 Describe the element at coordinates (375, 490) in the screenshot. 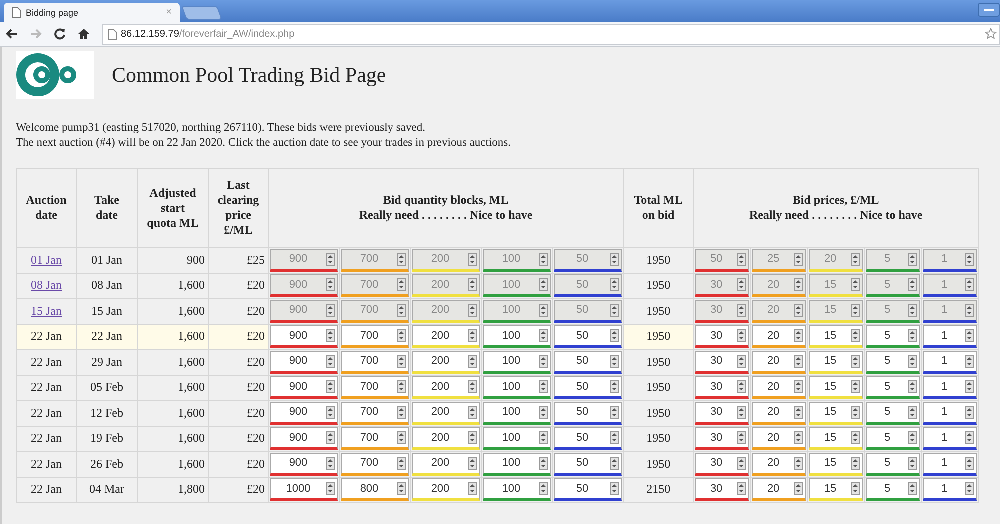

I see `quantity-field: 800` at that location.